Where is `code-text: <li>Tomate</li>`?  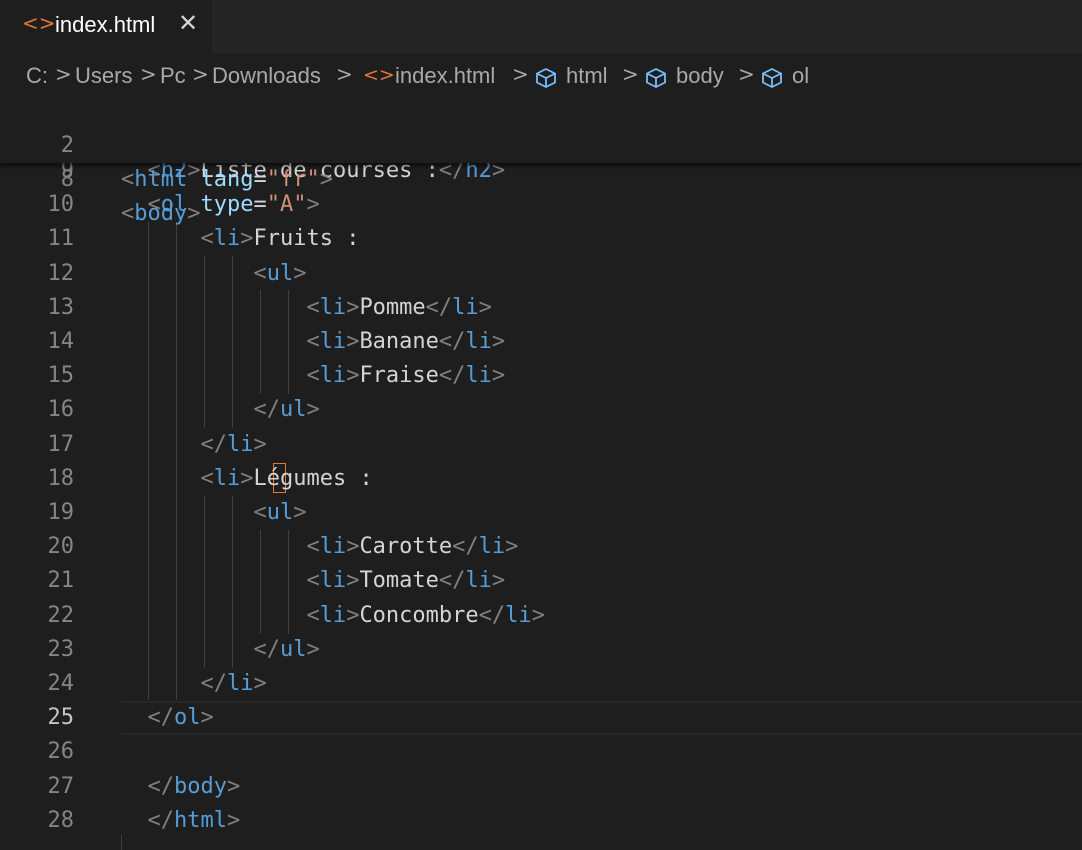
code-text: <li>Tomate</li> is located at coordinates (406, 581).